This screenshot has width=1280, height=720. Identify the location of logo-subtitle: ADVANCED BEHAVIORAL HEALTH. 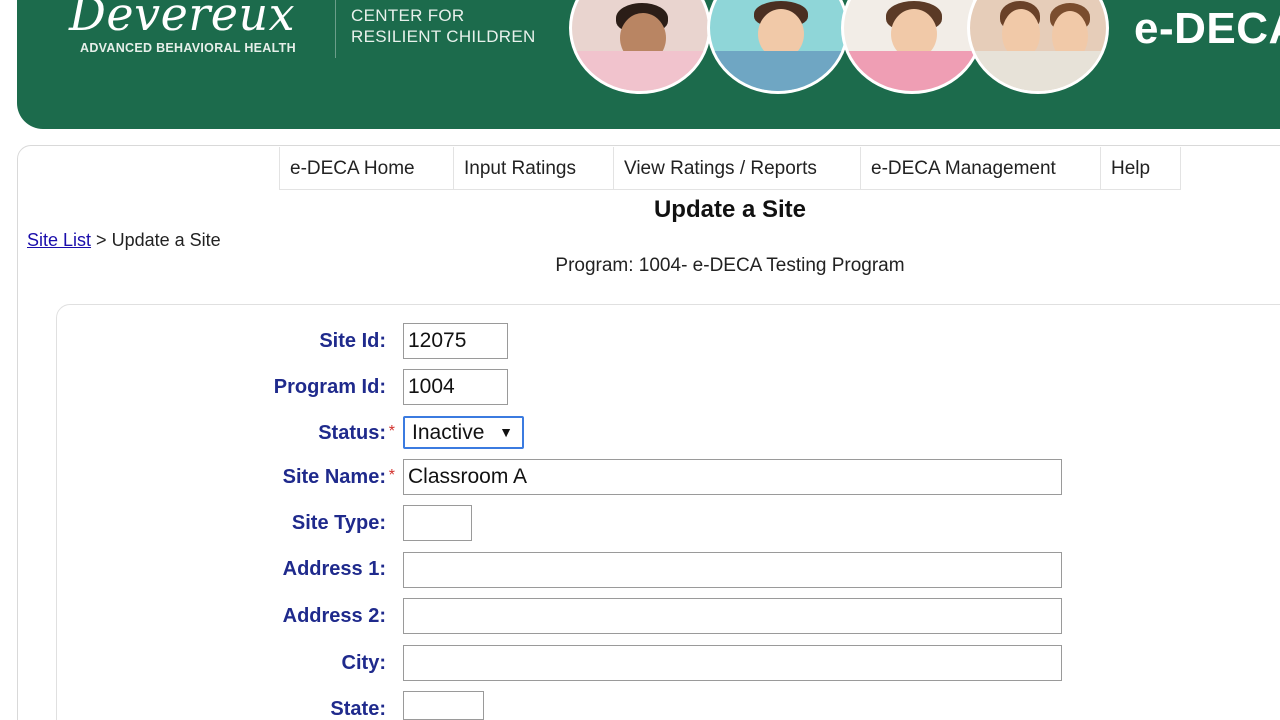
(188, 48).